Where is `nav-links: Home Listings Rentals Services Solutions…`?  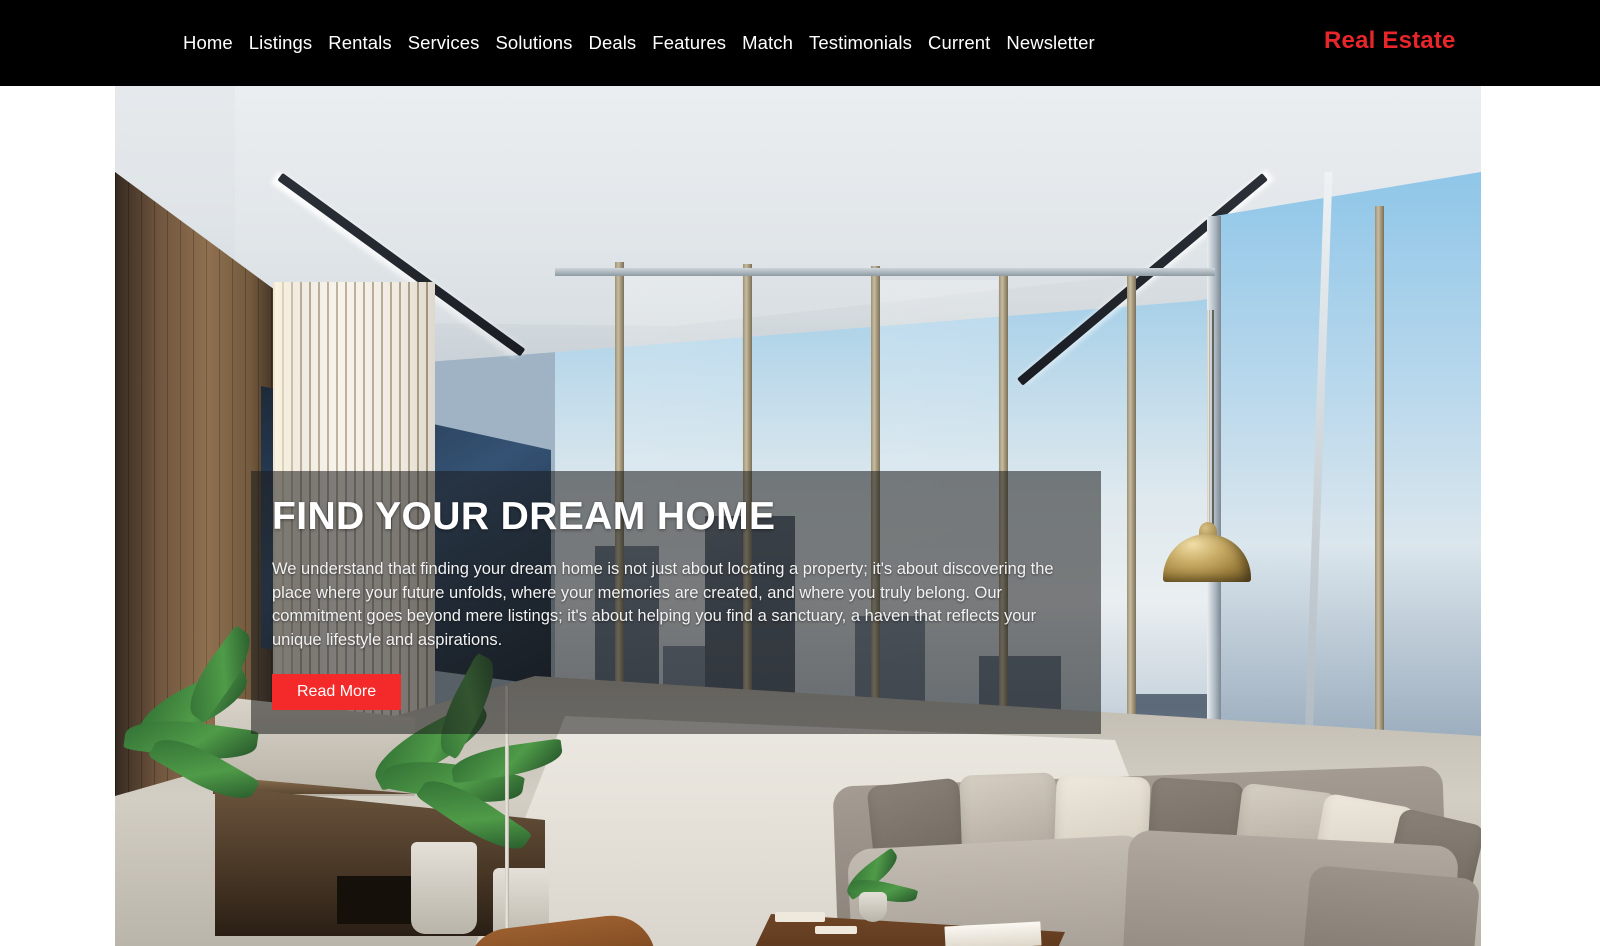 nav-links: Home Listings Rentals Services Solutions… is located at coordinates (639, 43).